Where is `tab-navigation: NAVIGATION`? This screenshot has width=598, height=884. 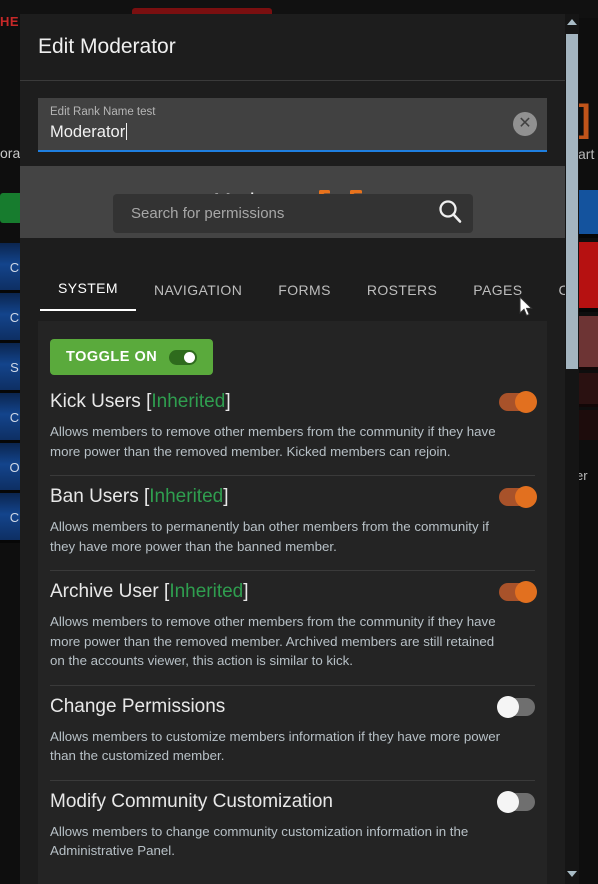
tab-navigation: NAVIGATION is located at coordinates (198, 296).